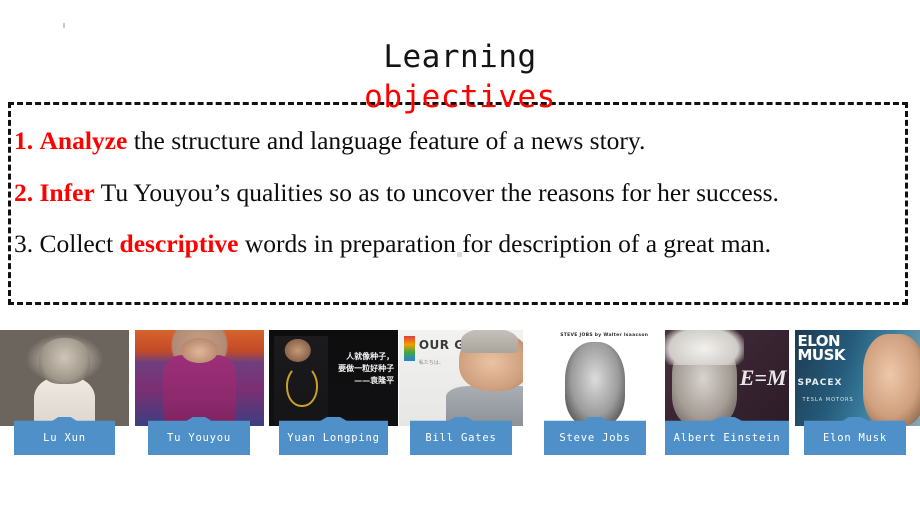 The height and width of the screenshot is (518, 920). Describe the element at coordinates (431, 362) in the screenshot. I see `gates-banner-subtext: 私たちは、` at that location.